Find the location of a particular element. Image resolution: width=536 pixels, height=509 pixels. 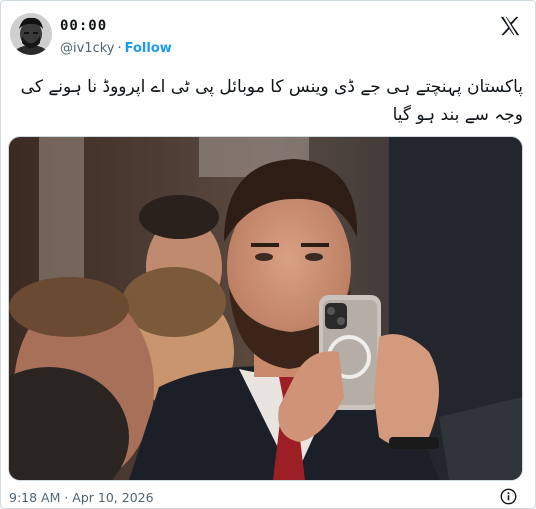

info-icon is located at coordinates (508, 496).